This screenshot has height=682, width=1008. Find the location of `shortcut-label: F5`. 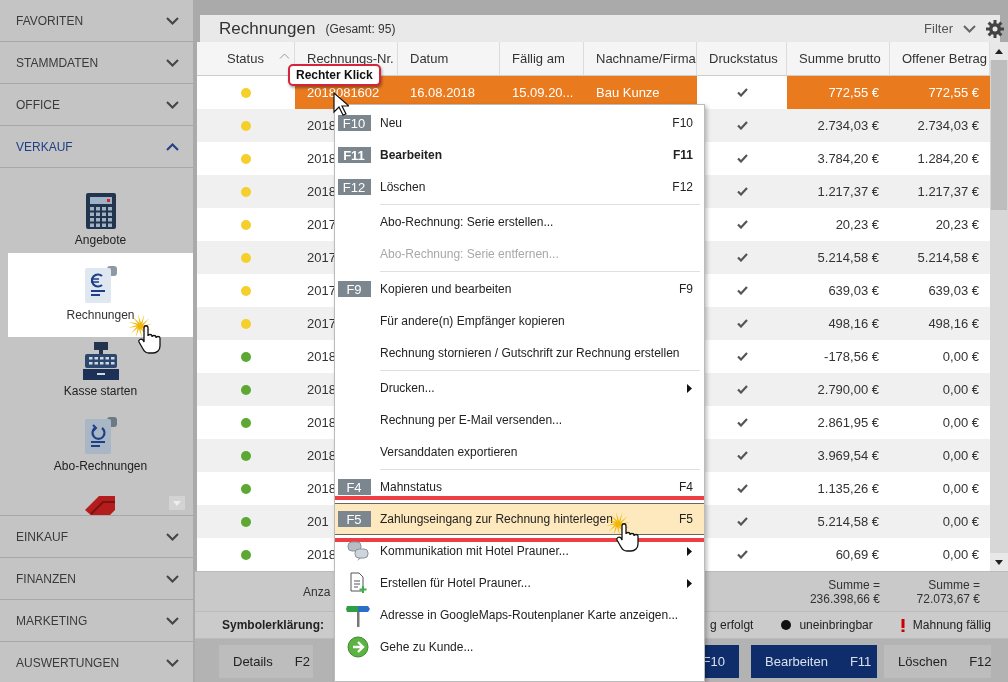

shortcut-label: F5 is located at coordinates (686, 519).